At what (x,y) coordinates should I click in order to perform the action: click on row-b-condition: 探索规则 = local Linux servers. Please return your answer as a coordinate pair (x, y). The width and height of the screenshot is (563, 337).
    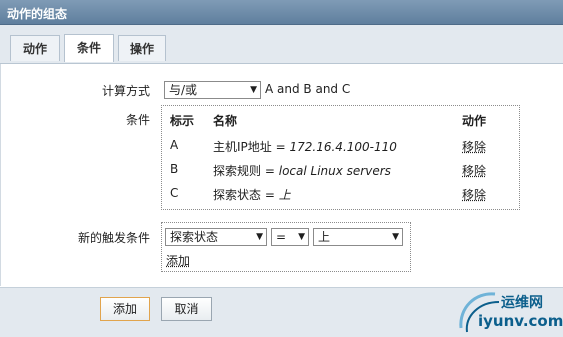
    Looking at the image, I should click on (302, 170).